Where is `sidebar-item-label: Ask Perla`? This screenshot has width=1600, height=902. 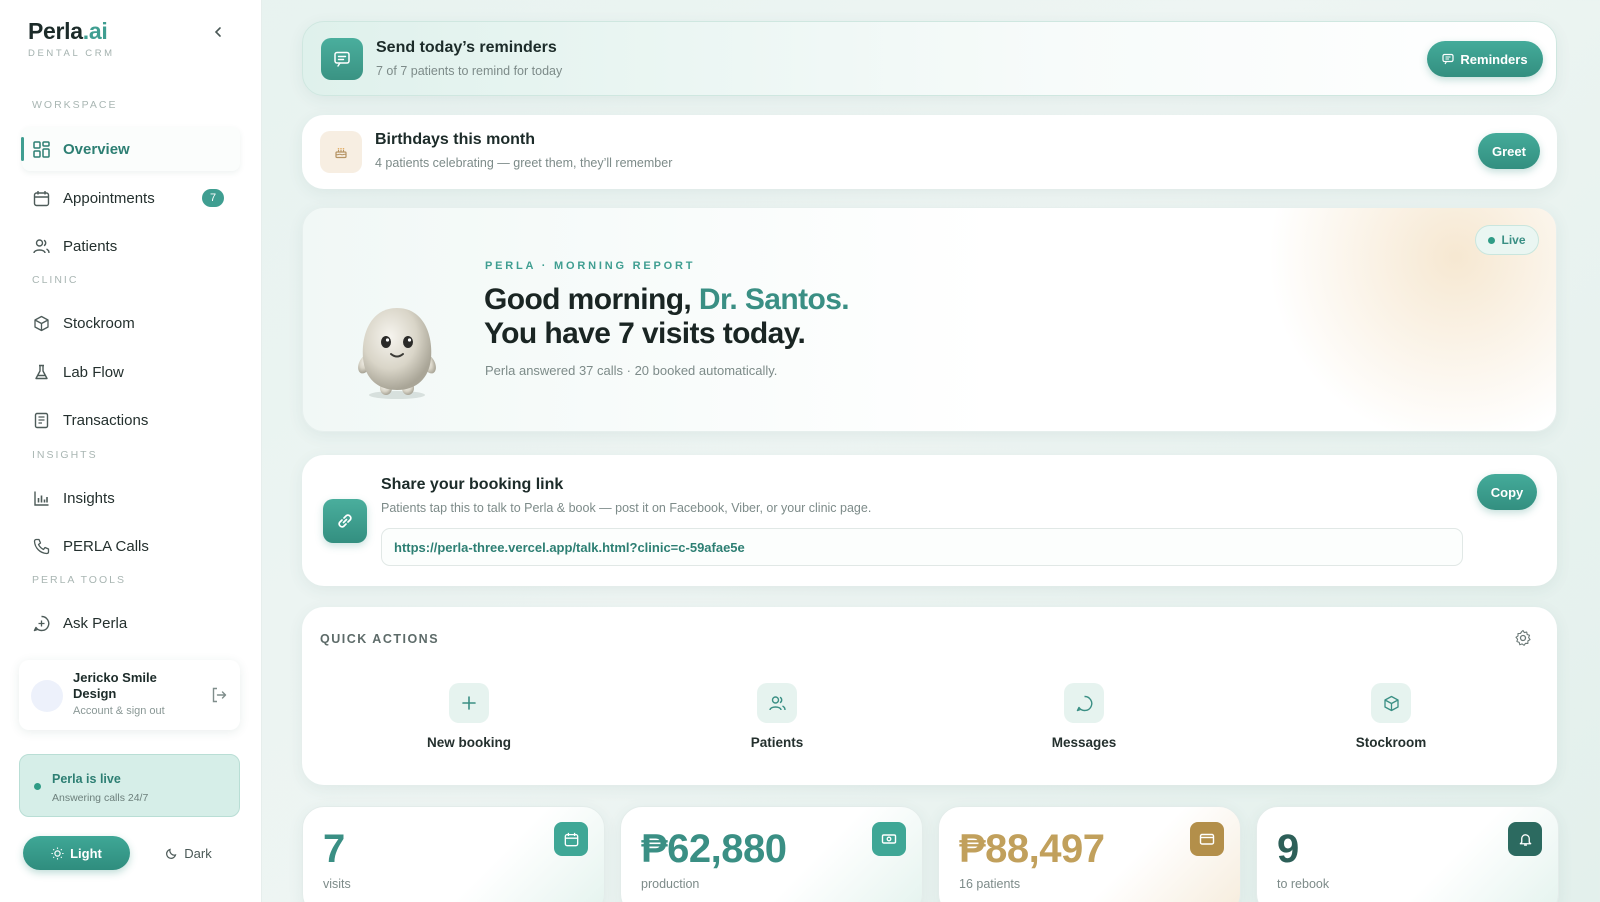 sidebar-item-label: Ask Perla is located at coordinates (95, 623).